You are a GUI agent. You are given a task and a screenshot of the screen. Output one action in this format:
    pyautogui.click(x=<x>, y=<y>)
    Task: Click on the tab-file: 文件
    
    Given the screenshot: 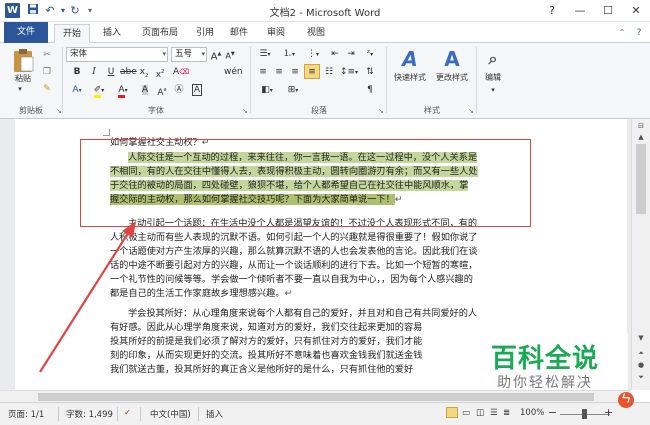 What is the action you would take?
    pyautogui.click(x=26, y=32)
    